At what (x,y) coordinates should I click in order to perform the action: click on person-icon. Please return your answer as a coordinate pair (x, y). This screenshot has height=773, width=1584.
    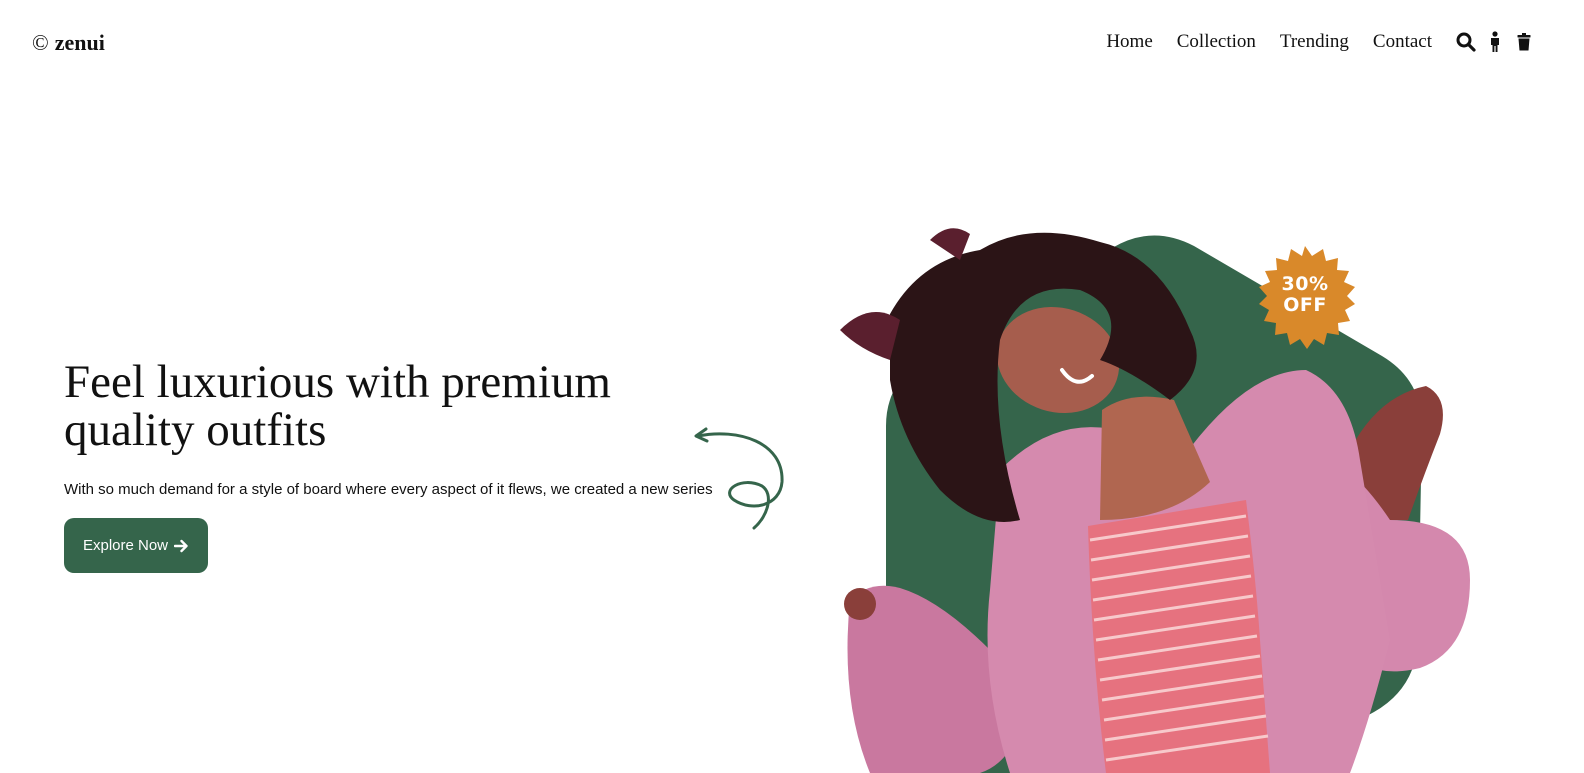
    Looking at the image, I should click on (1495, 42).